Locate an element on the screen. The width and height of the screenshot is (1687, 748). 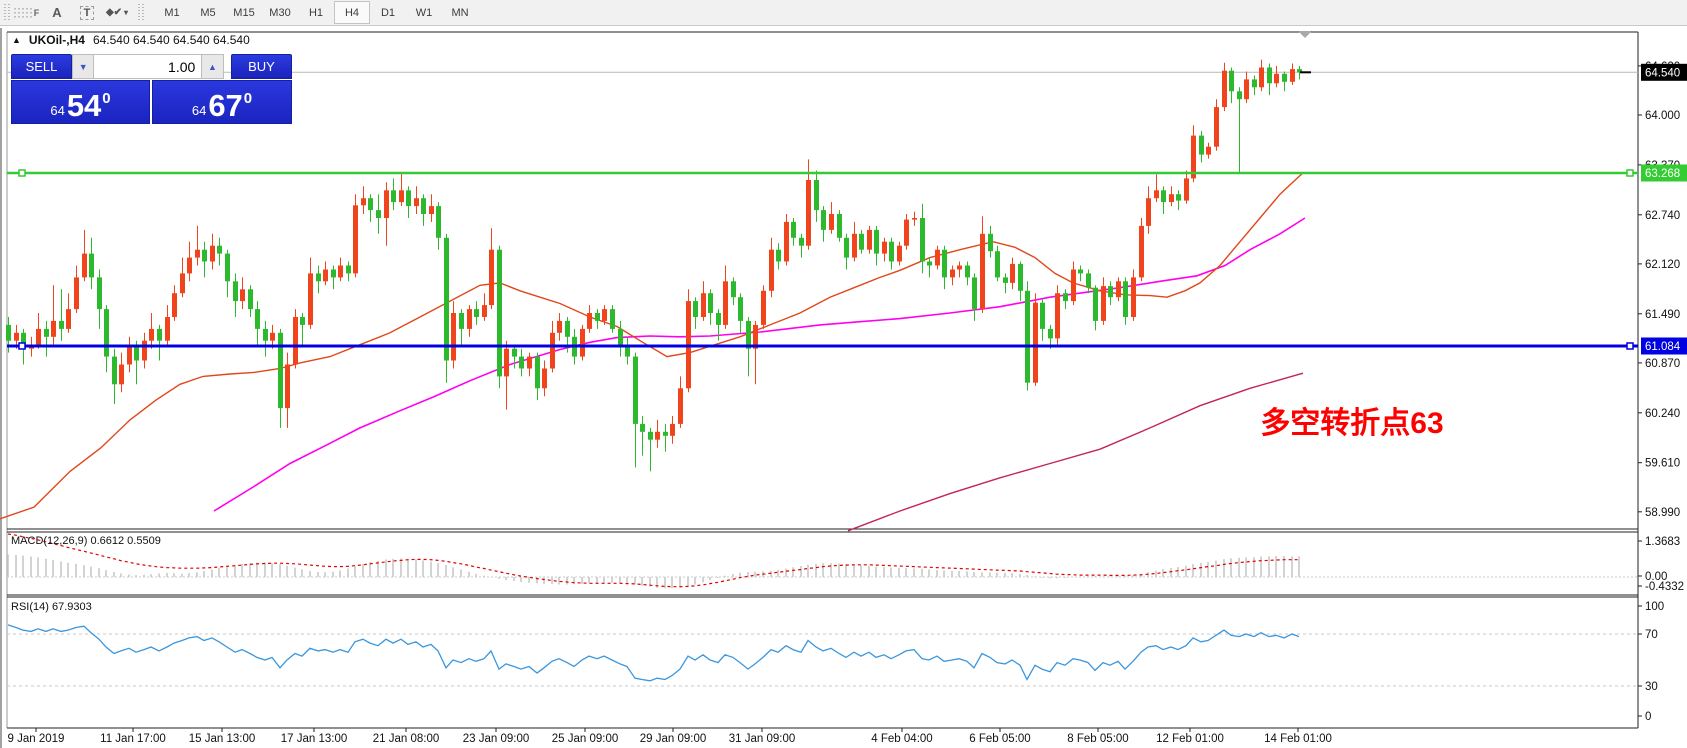
buy-price-point: 0 is located at coordinates (248, 98).